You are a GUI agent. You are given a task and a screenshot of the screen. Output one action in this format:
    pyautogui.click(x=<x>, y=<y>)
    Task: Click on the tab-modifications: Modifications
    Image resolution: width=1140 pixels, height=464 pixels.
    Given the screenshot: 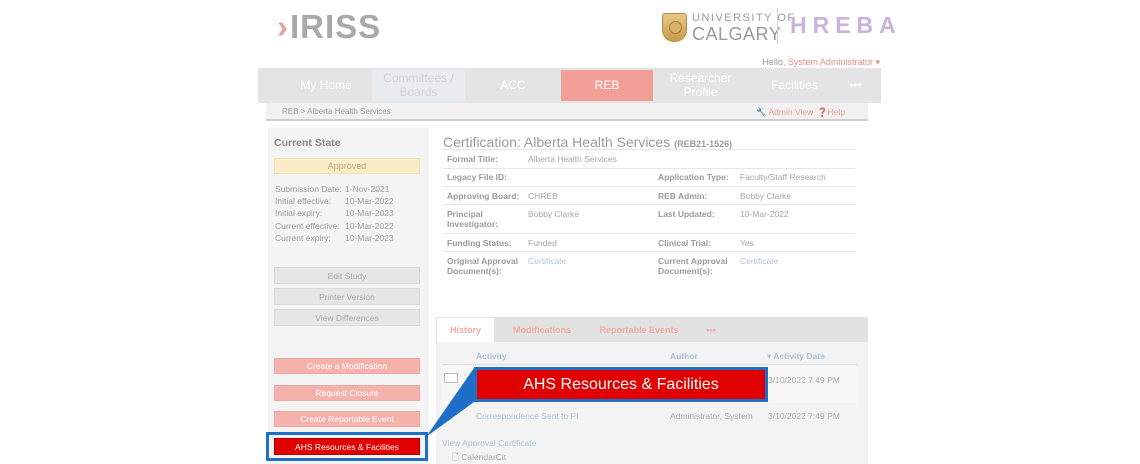 What is the action you would take?
    pyautogui.click(x=542, y=330)
    